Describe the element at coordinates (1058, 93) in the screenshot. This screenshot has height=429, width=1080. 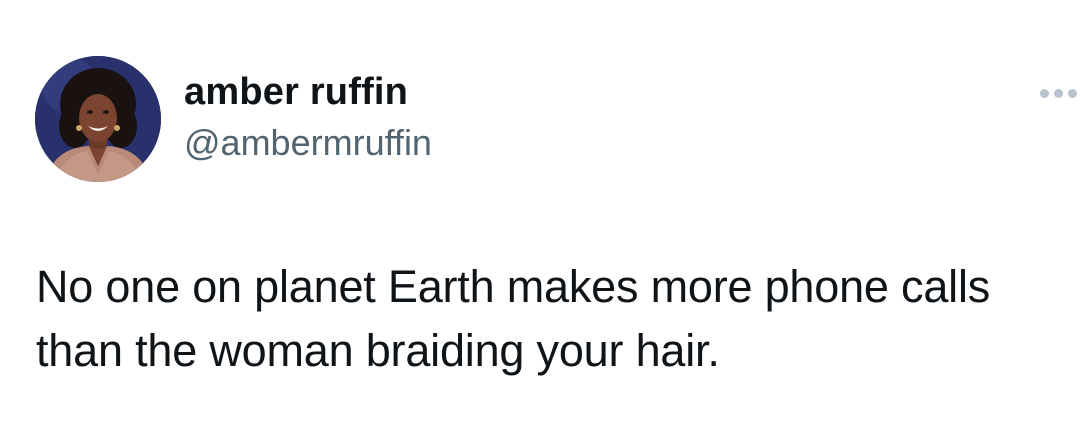
I see `more-options-button` at that location.